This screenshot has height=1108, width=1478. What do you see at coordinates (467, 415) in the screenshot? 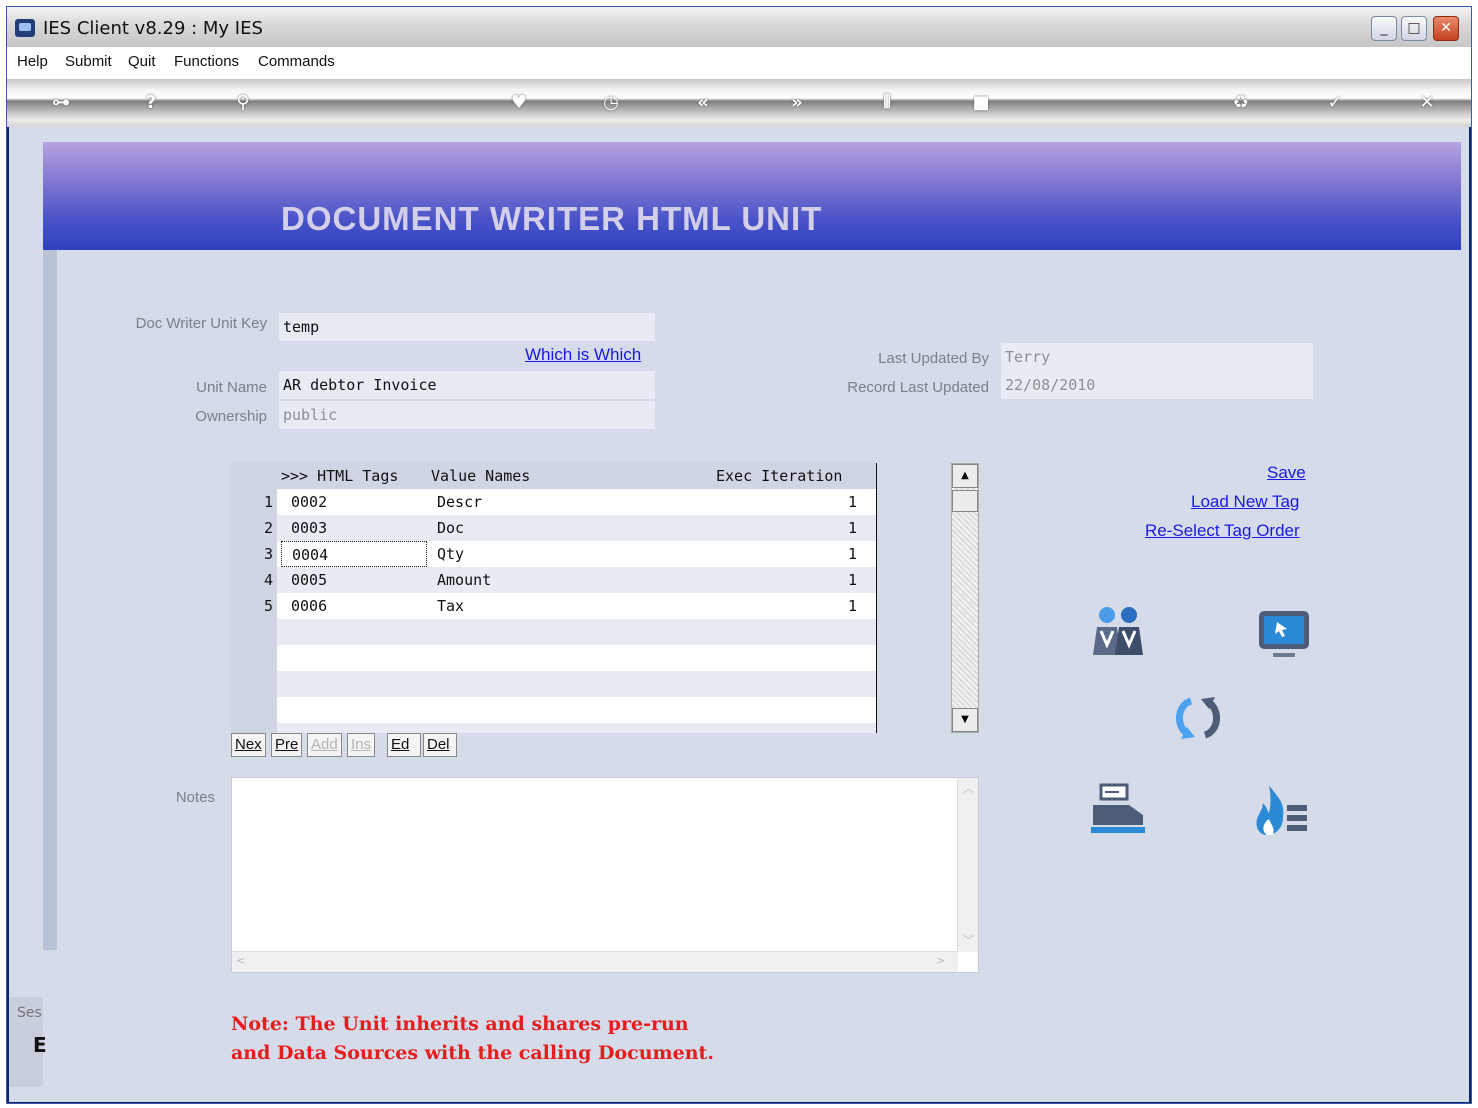
I see `ownership-field: public` at bounding box center [467, 415].